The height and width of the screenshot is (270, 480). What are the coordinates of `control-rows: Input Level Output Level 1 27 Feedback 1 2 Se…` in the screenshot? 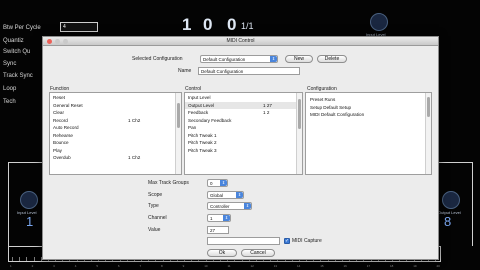 It's located at (240, 124).